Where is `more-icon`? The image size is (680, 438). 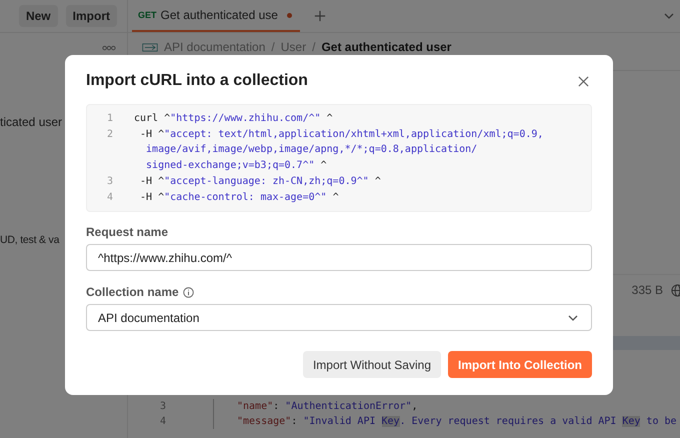 more-icon is located at coordinates (109, 48).